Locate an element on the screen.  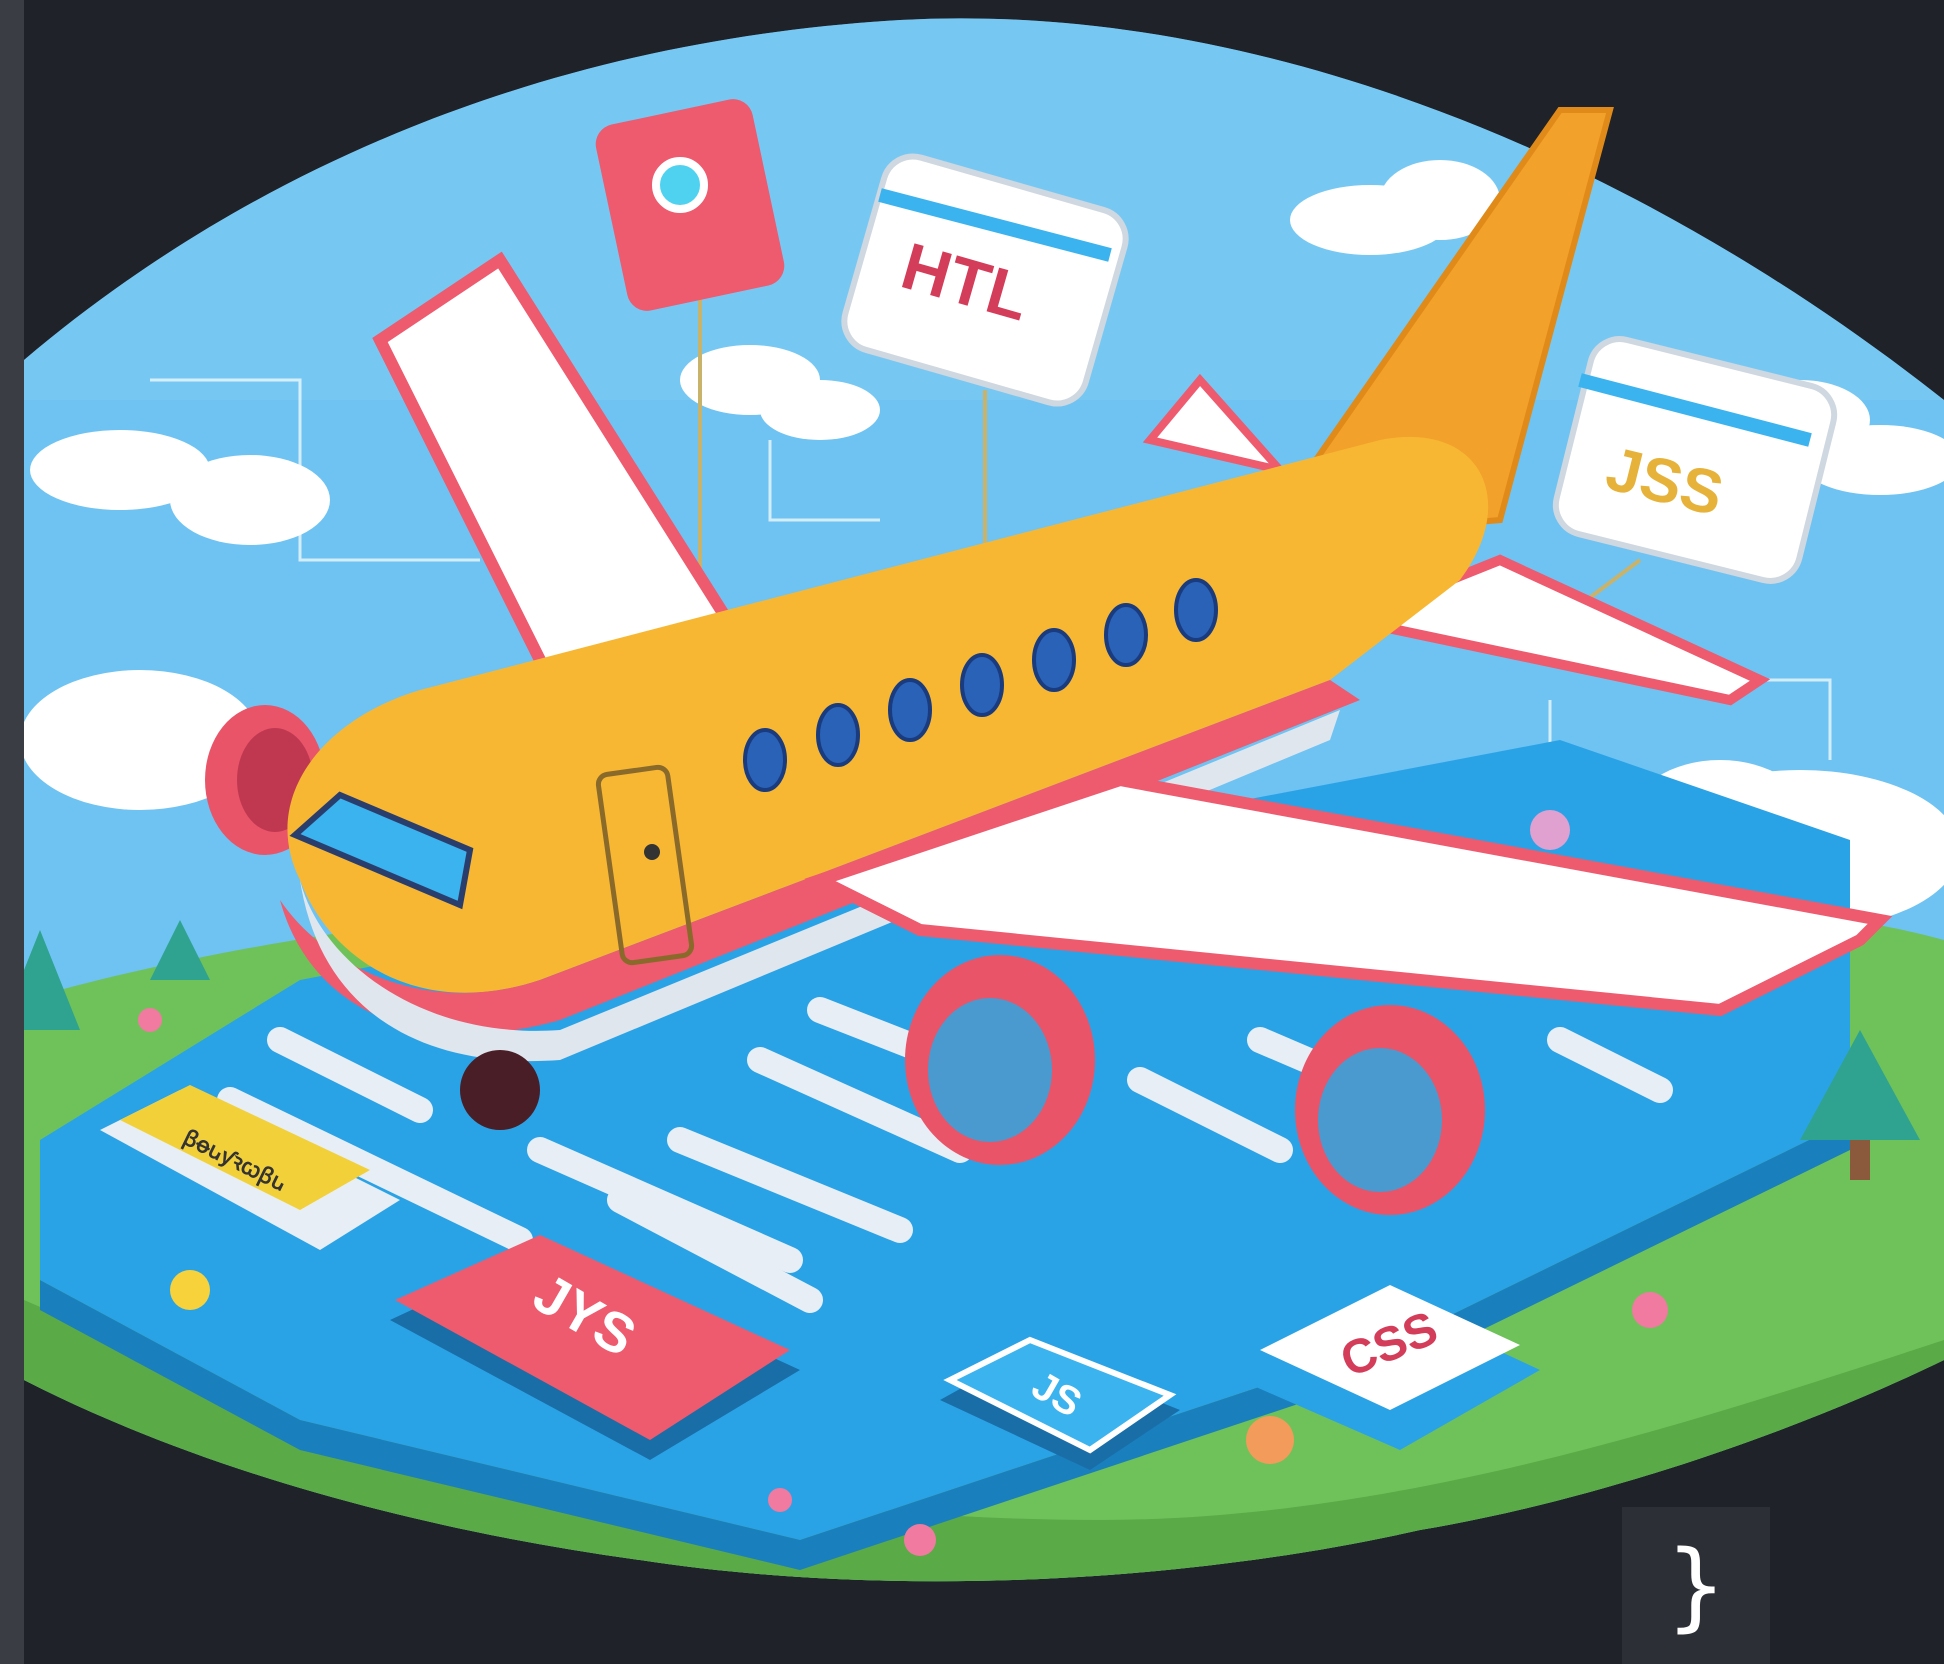
code-brace-panel: } is located at coordinates (1696, 1585).